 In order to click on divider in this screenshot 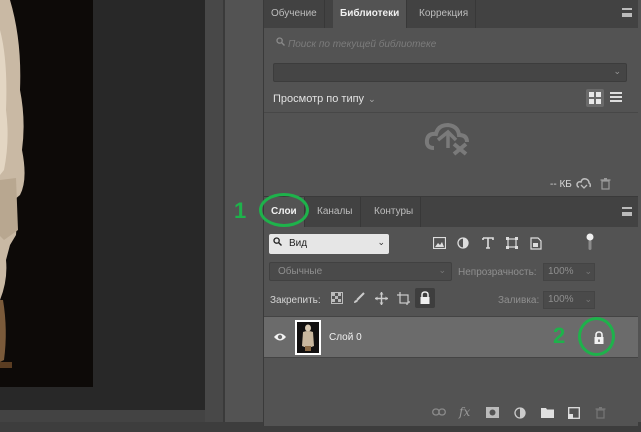, I will do `click(451, 112)`.